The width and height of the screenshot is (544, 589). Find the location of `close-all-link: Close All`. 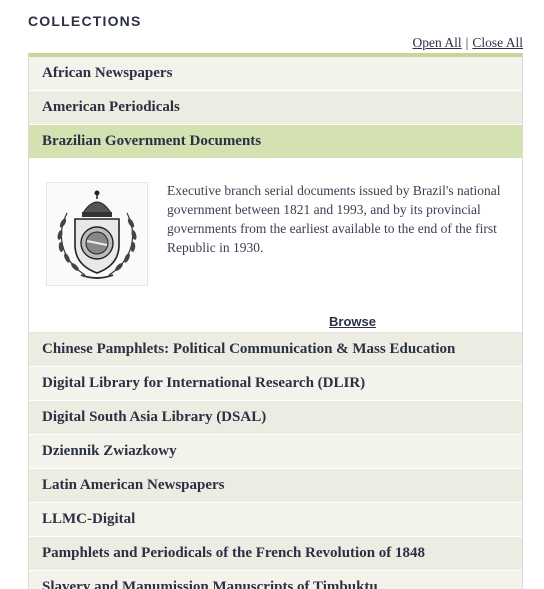

close-all-link: Close All is located at coordinates (497, 42).